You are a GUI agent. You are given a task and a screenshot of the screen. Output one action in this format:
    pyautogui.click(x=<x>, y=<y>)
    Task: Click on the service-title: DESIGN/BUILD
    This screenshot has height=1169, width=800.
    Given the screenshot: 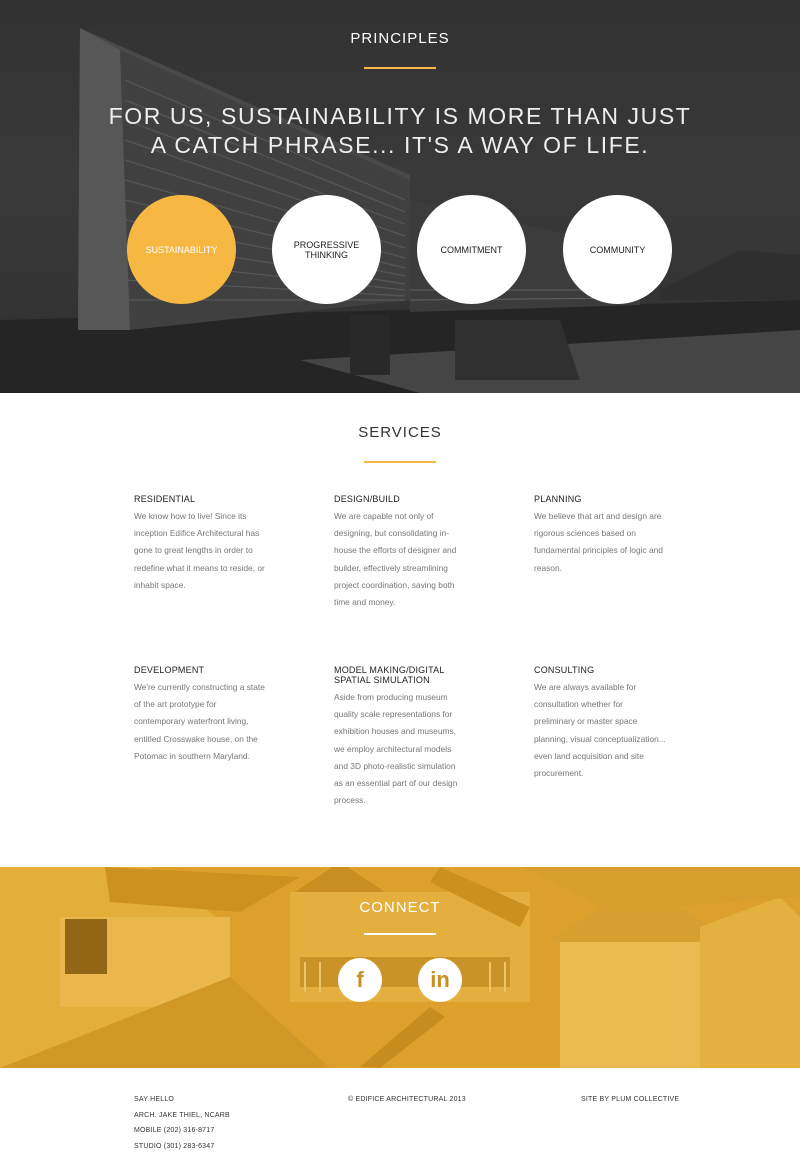 What is the action you would take?
    pyautogui.click(x=367, y=499)
    